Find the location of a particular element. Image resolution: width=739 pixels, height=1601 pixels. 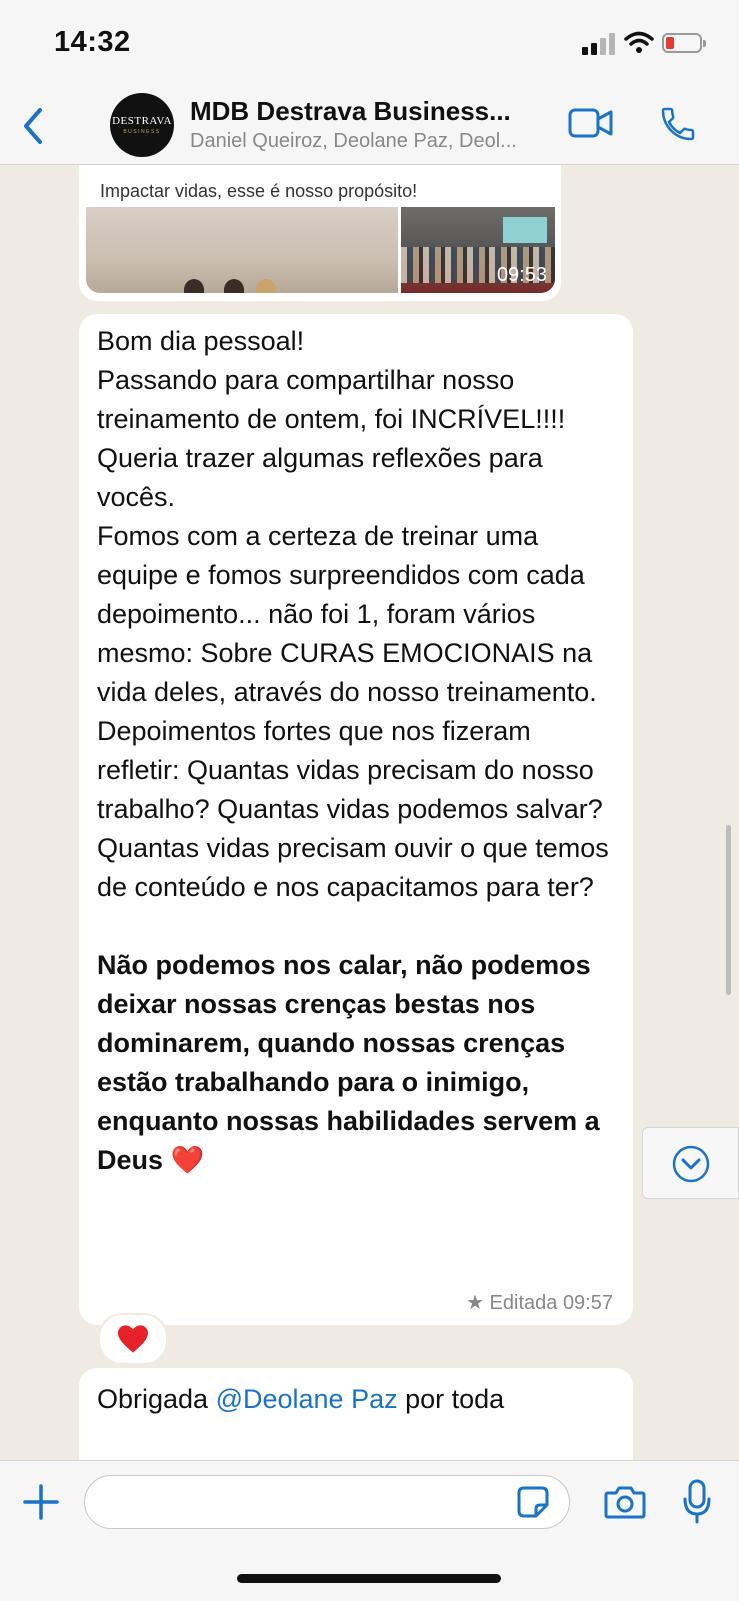

status-time: 14:32 is located at coordinates (92, 42).